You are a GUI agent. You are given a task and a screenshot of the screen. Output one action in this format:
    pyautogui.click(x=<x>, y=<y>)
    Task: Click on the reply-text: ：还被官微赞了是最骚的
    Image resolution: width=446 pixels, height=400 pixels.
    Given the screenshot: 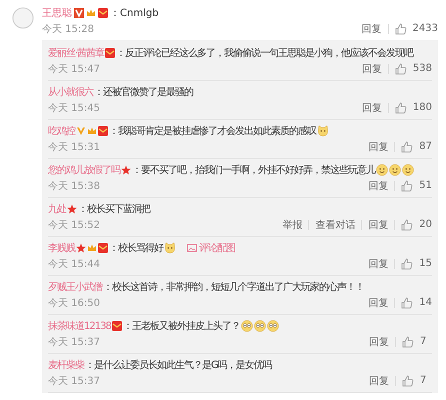 What is the action you would take?
    pyautogui.click(x=143, y=92)
    